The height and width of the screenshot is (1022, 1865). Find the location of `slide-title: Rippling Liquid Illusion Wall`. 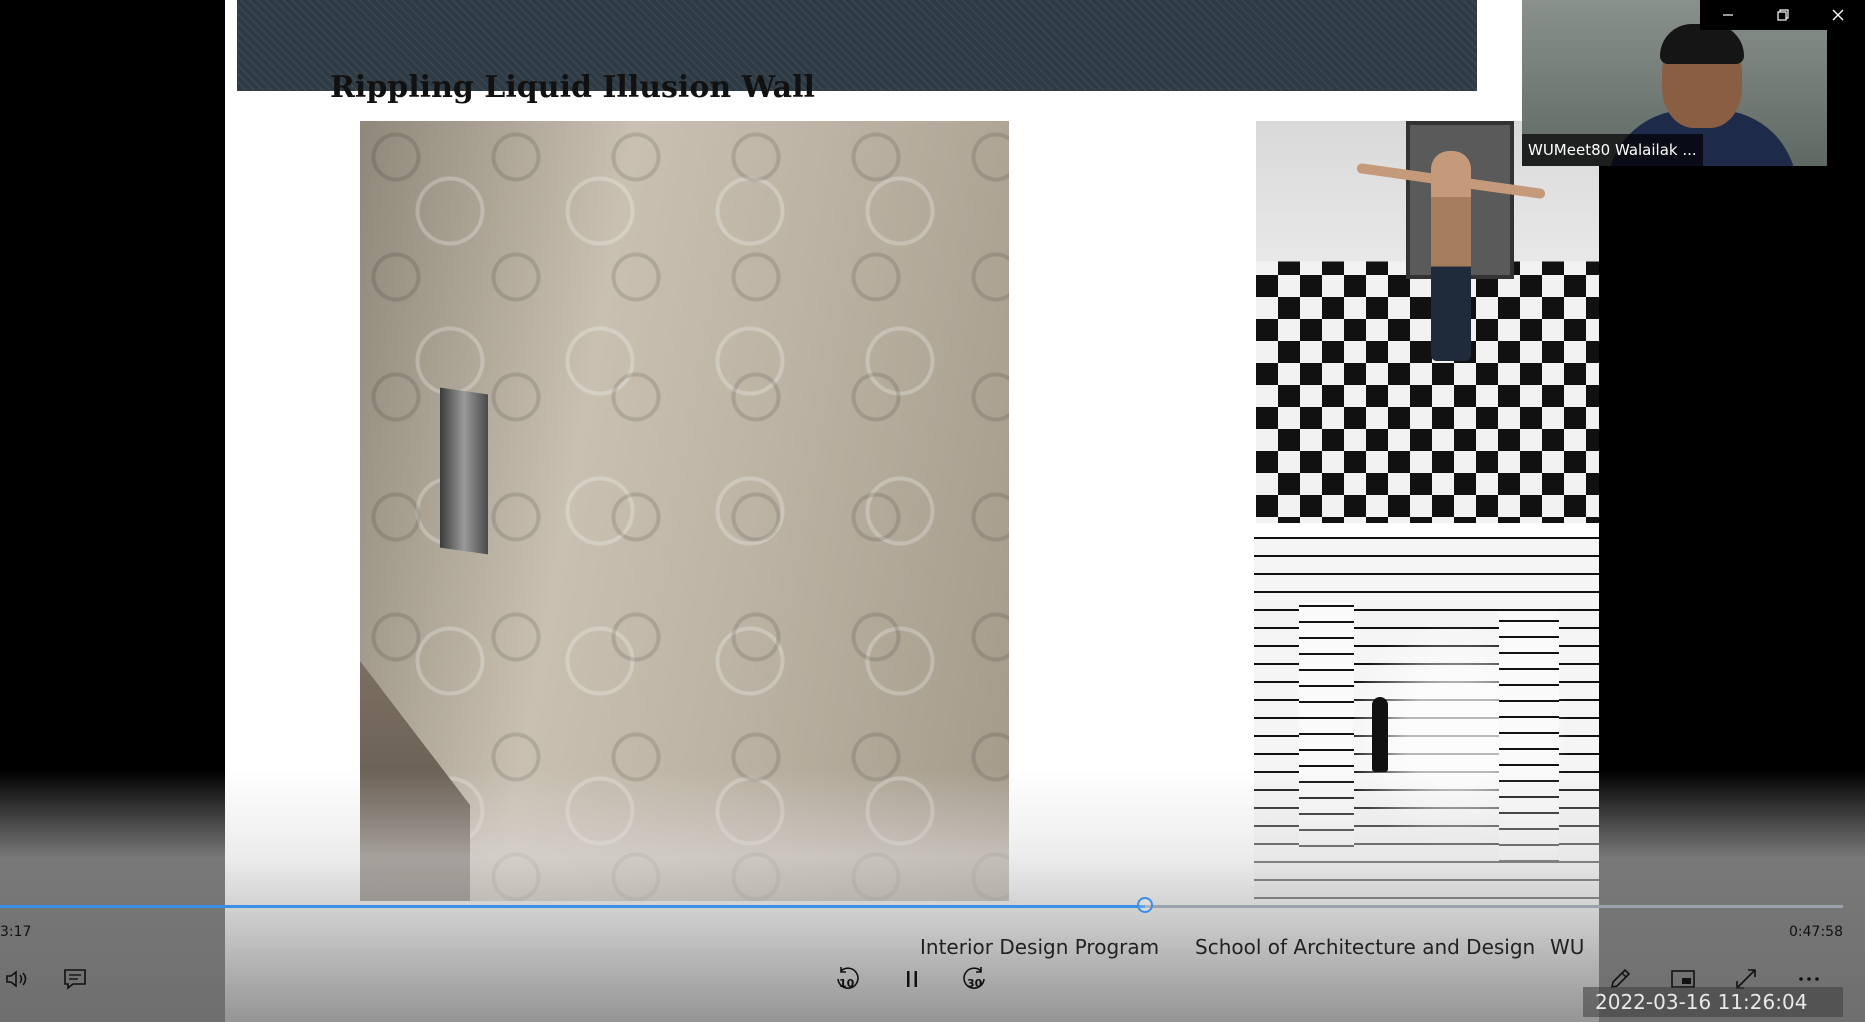

slide-title: Rippling Liquid Illusion Wall is located at coordinates (572, 87).